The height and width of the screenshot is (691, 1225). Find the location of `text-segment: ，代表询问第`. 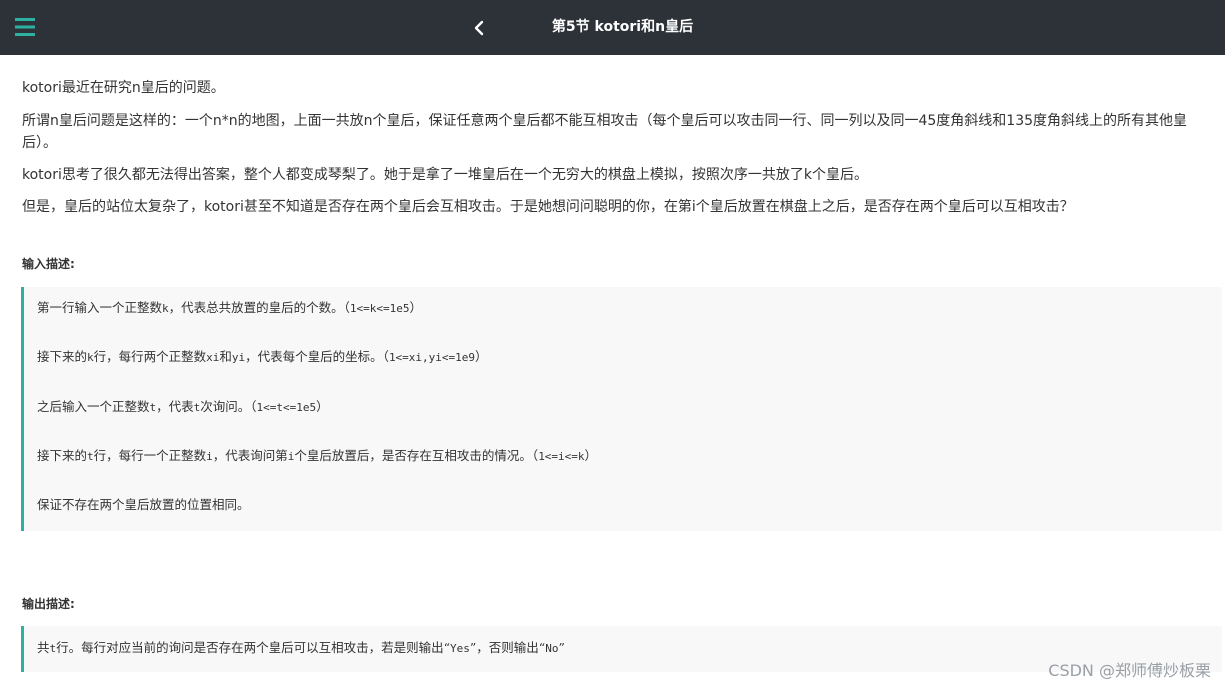

text-segment: ，代表询问第 is located at coordinates (250, 455).